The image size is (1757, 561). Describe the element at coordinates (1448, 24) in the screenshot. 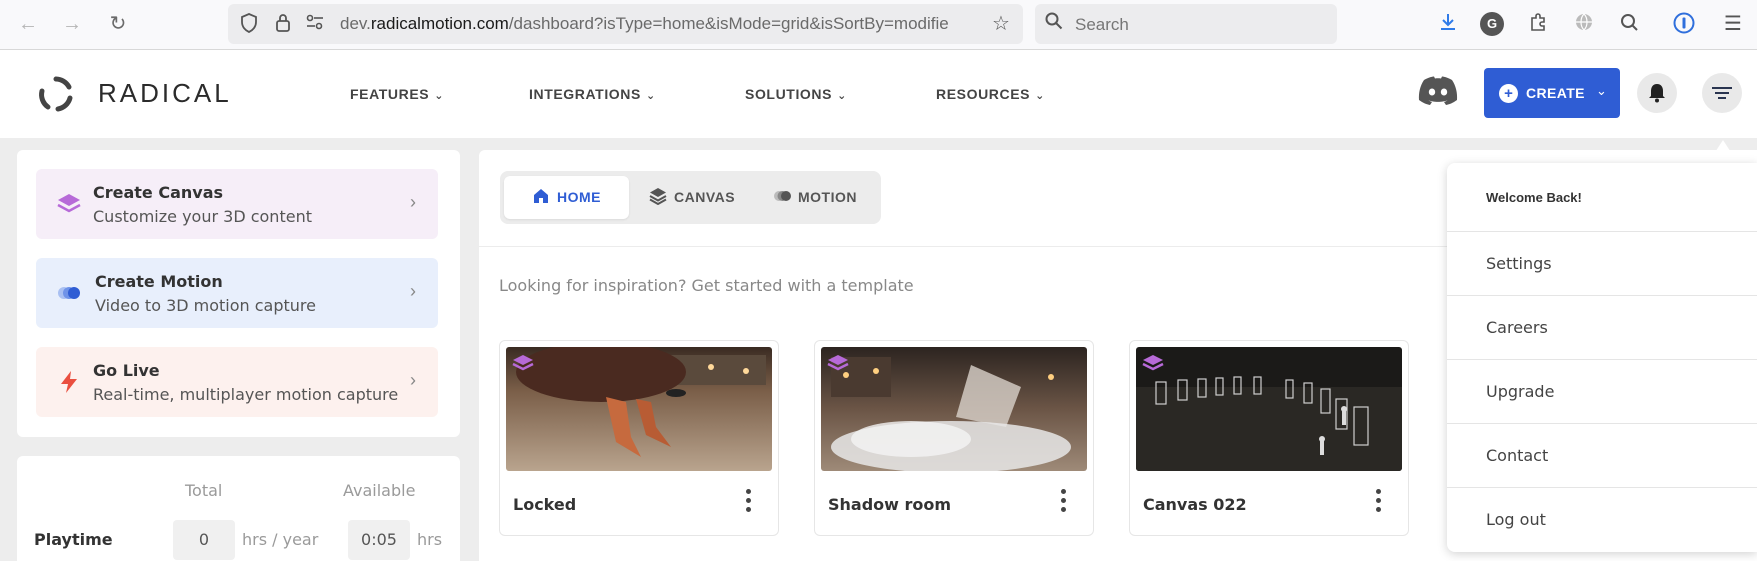

I see `downloads-icon` at that location.